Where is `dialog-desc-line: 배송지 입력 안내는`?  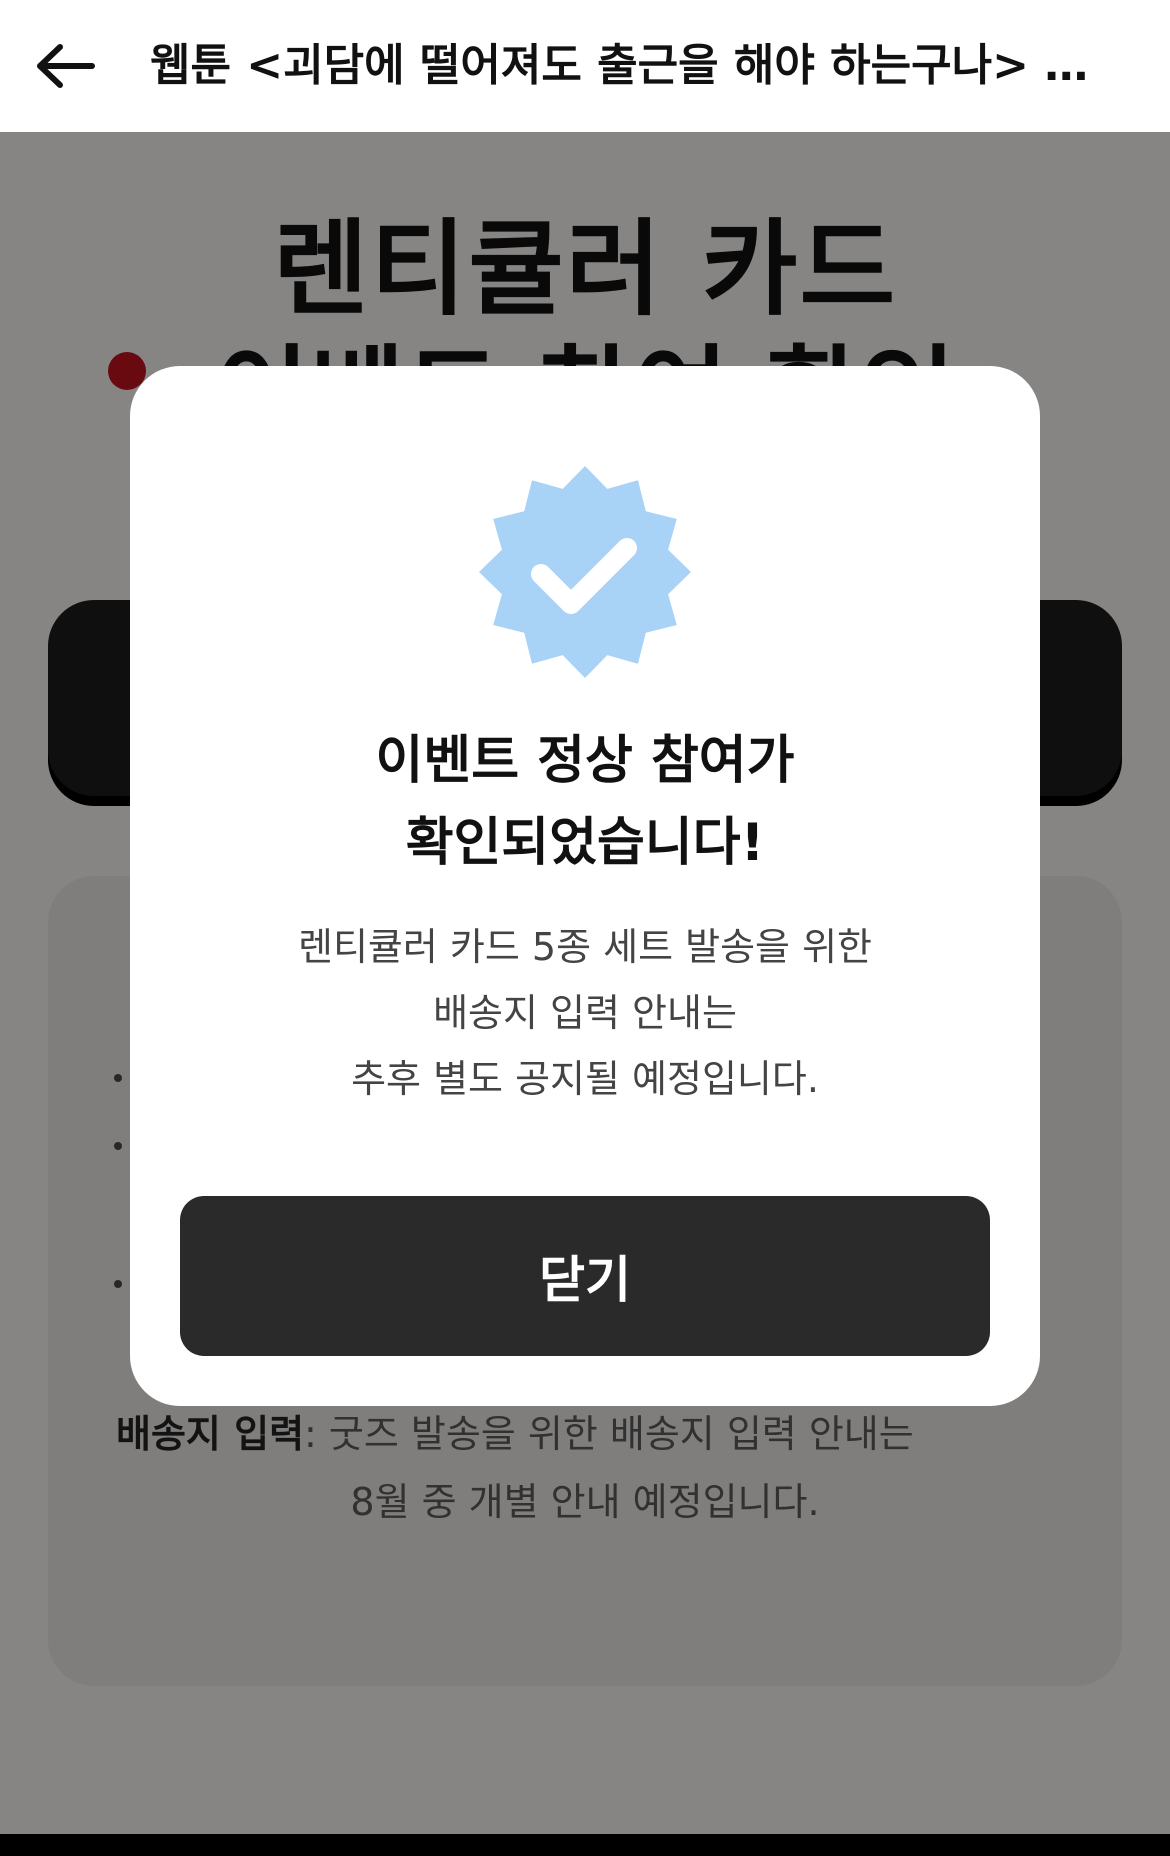
dialog-desc-line: 배송지 입력 안내는 is located at coordinates (585, 1013).